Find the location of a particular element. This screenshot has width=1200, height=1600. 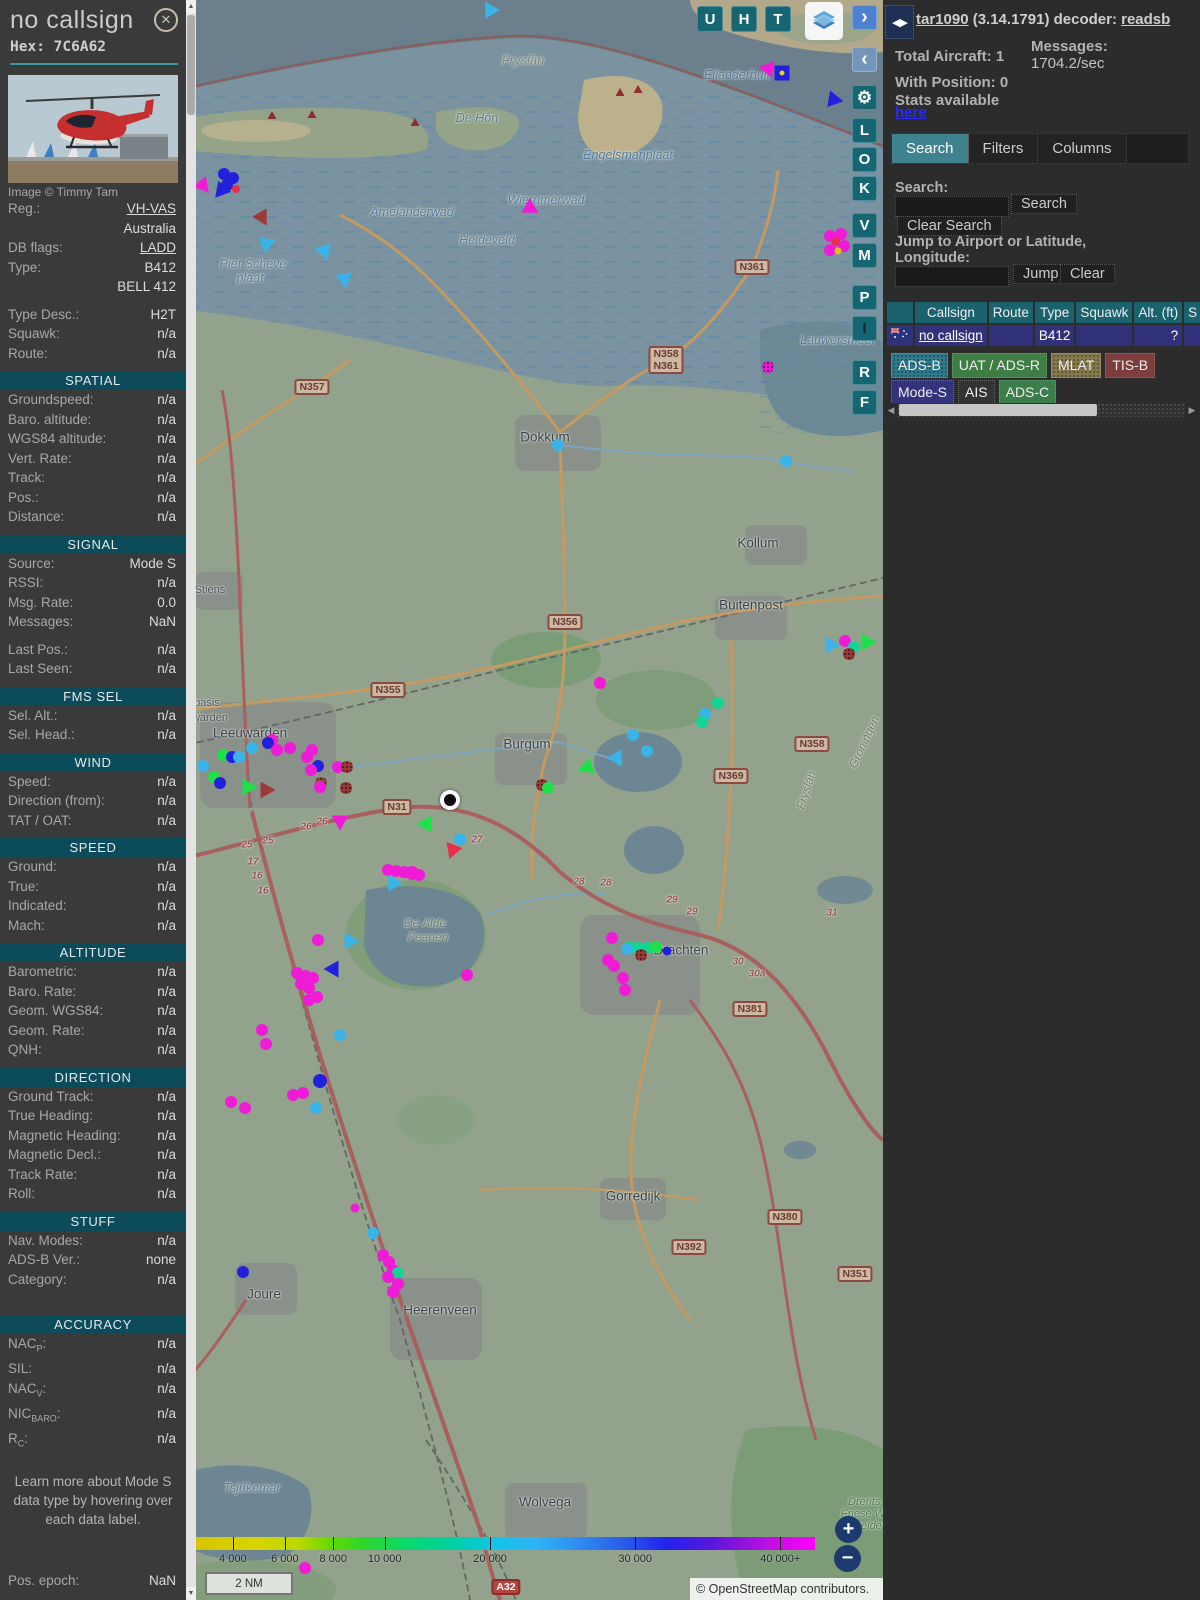

column-header: Alt. (ft) is located at coordinates (1158, 312).